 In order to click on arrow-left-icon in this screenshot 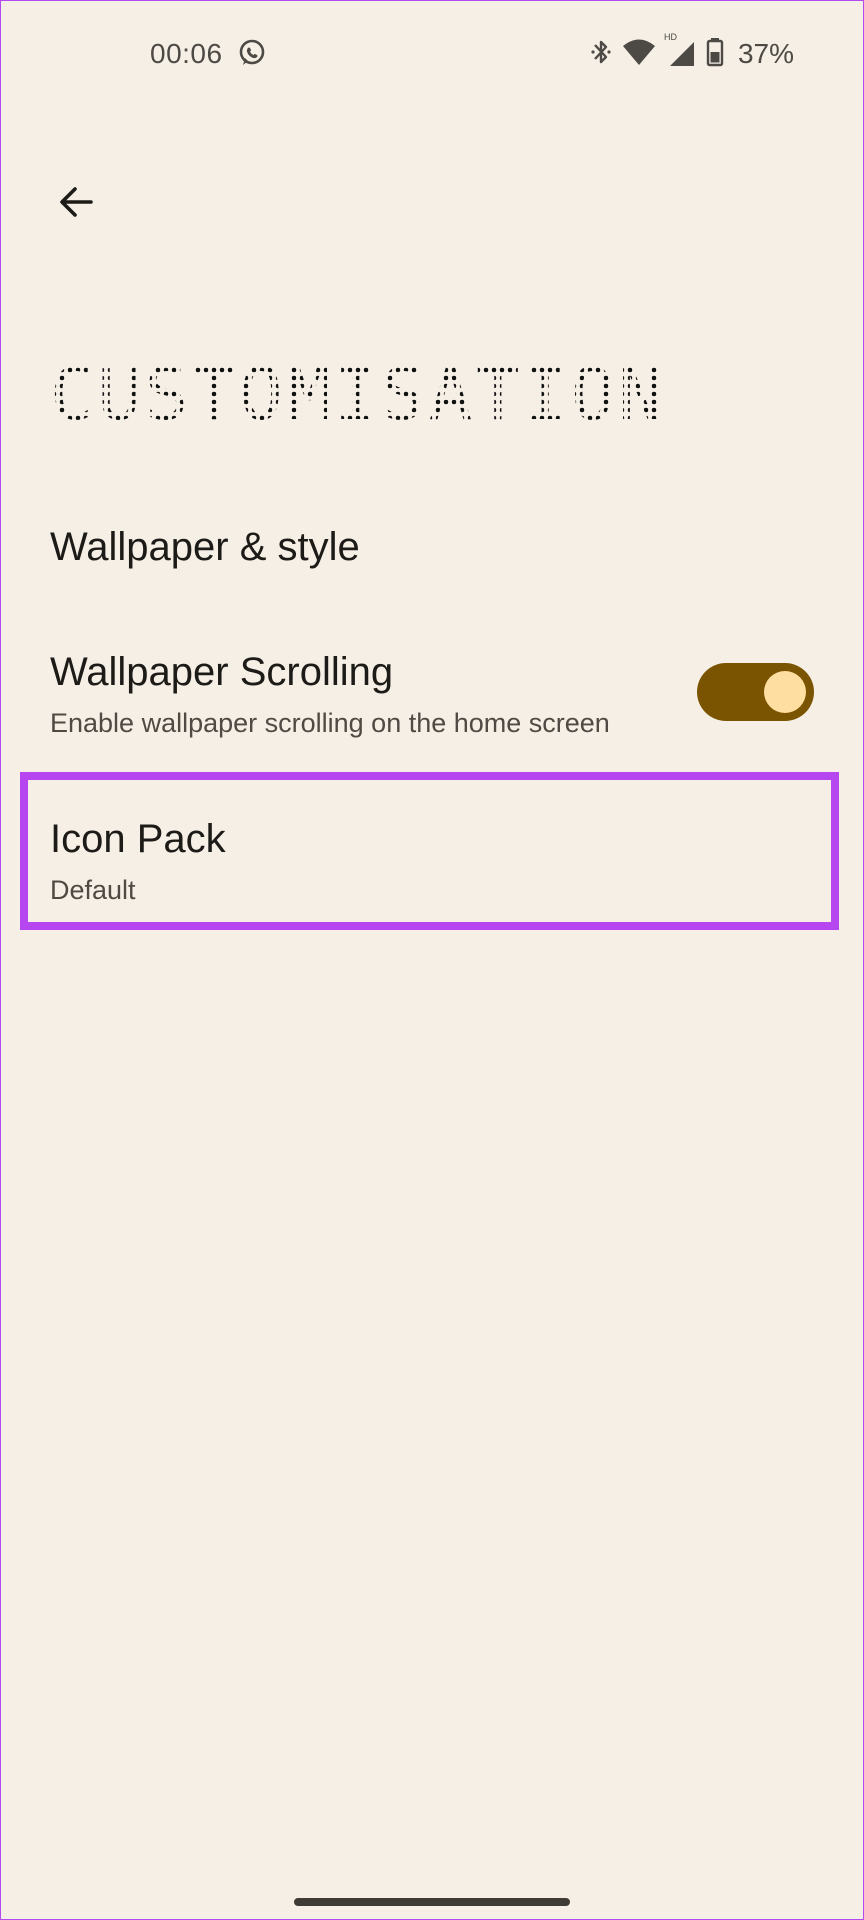, I will do `click(76, 202)`.